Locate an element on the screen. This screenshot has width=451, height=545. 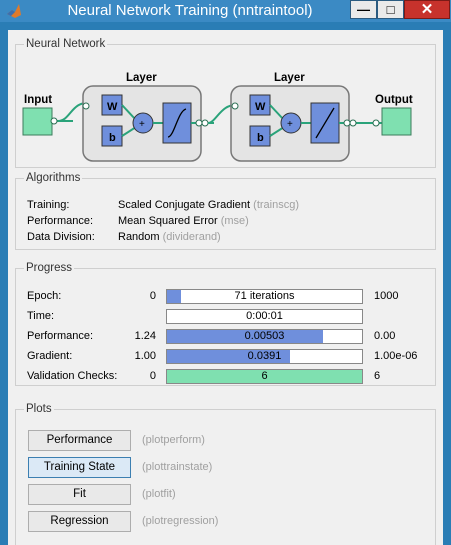
input-label: Input is located at coordinates (38, 100).